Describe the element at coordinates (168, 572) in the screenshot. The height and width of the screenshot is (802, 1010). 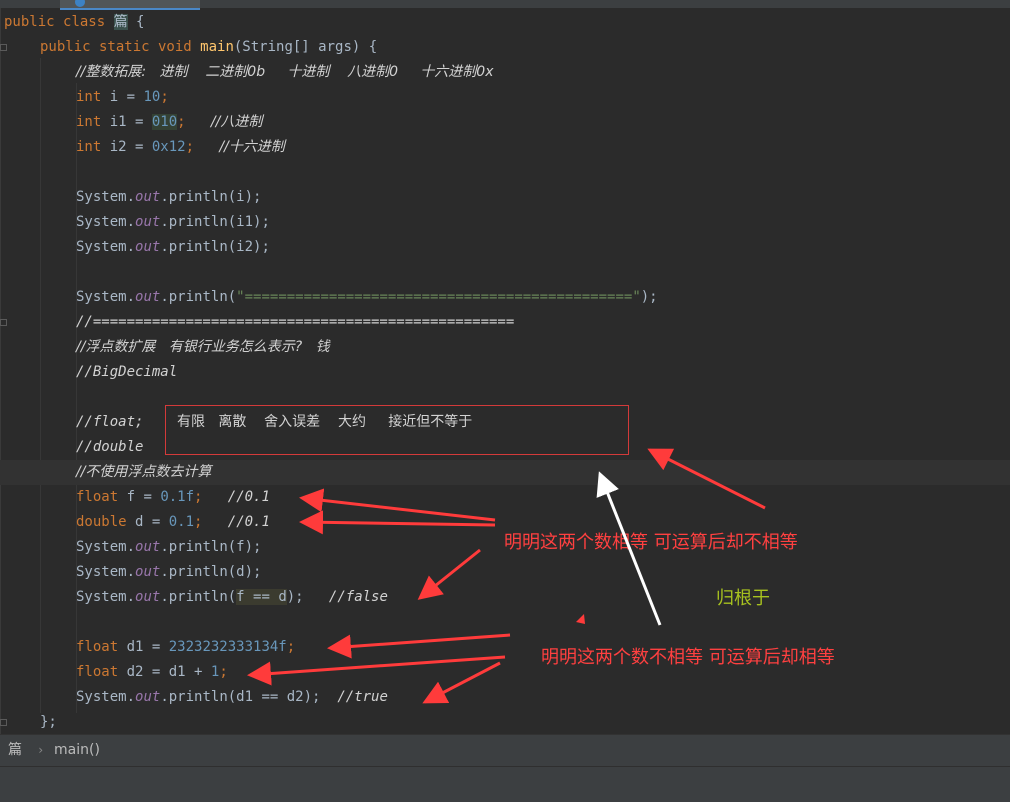
I see `code-line-23: System.out.println(d);` at that location.